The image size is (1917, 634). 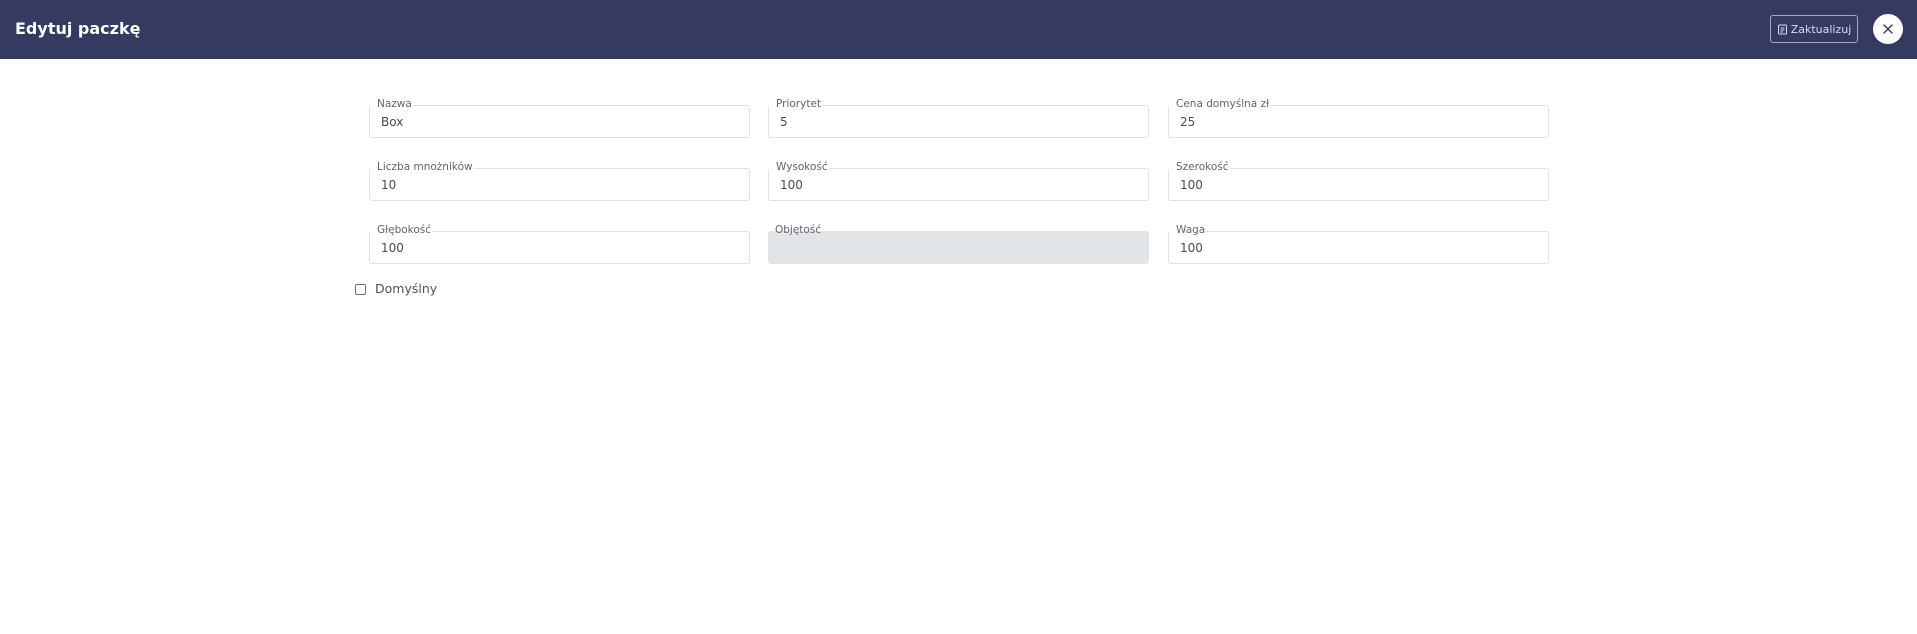 I want to click on szerokosc-field: * Szerokość 100, so click(x=1358, y=181).